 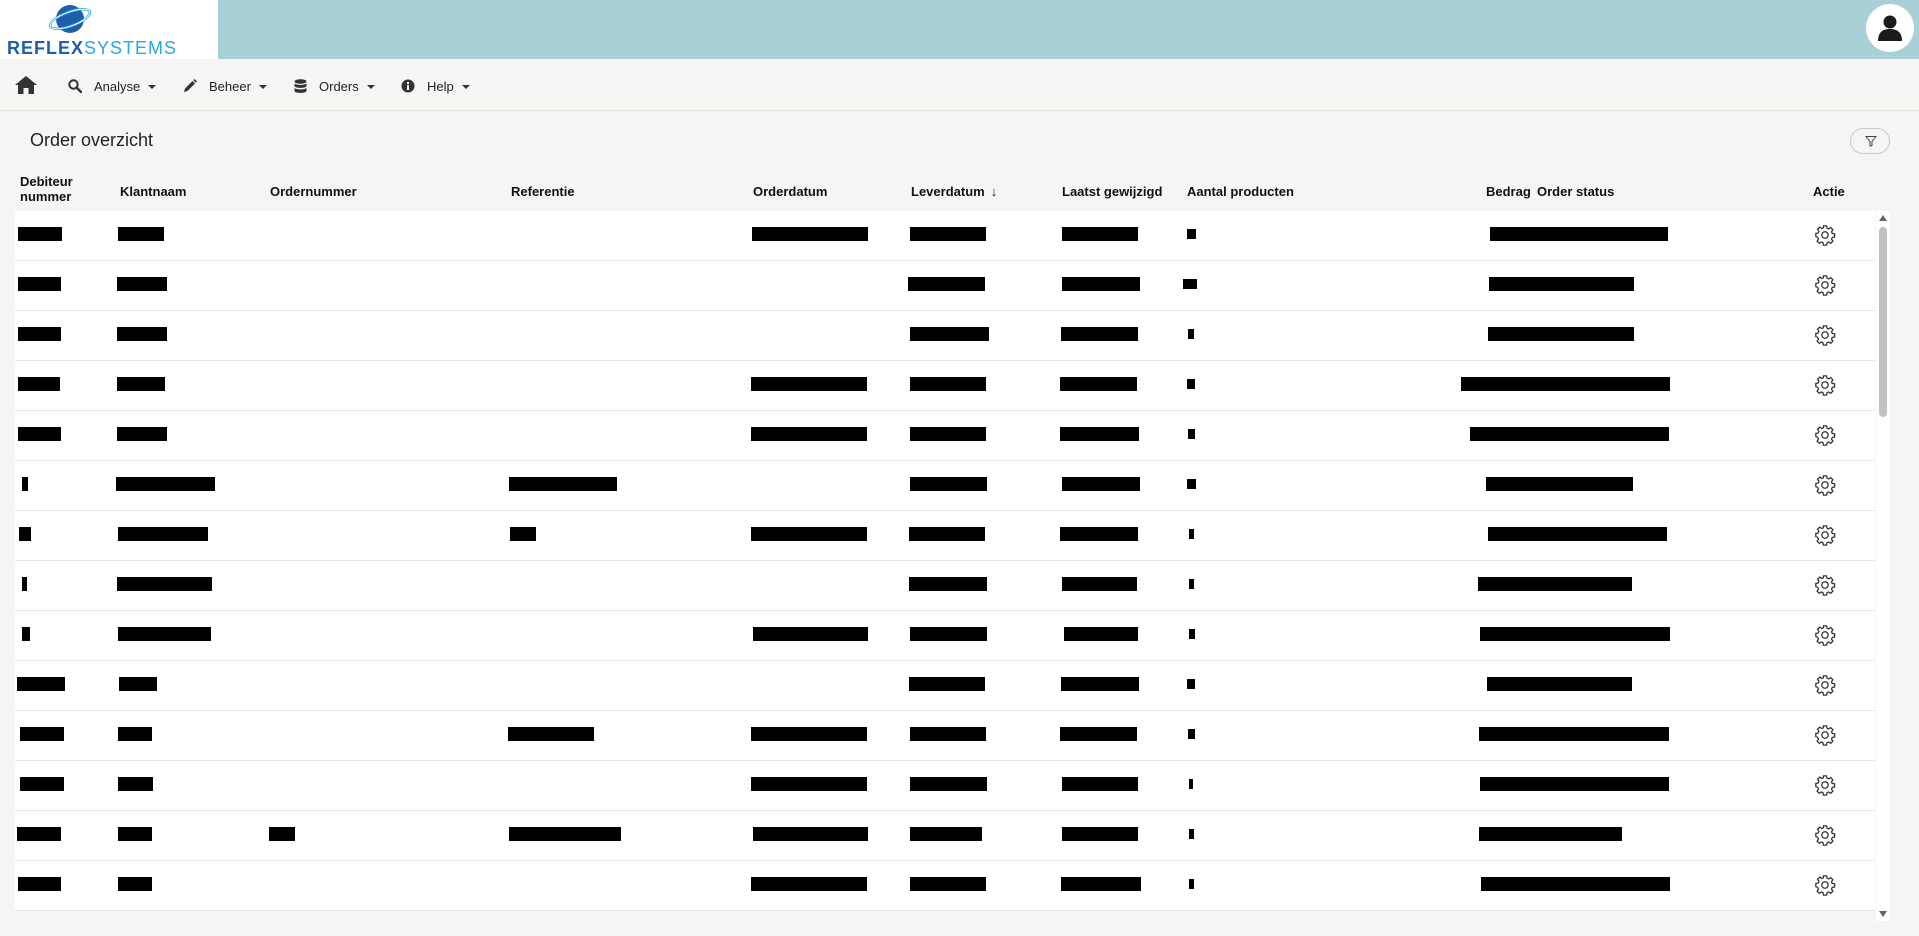 What do you see at coordinates (1883, 914) in the screenshot?
I see `scroll-down-icon` at bounding box center [1883, 914].